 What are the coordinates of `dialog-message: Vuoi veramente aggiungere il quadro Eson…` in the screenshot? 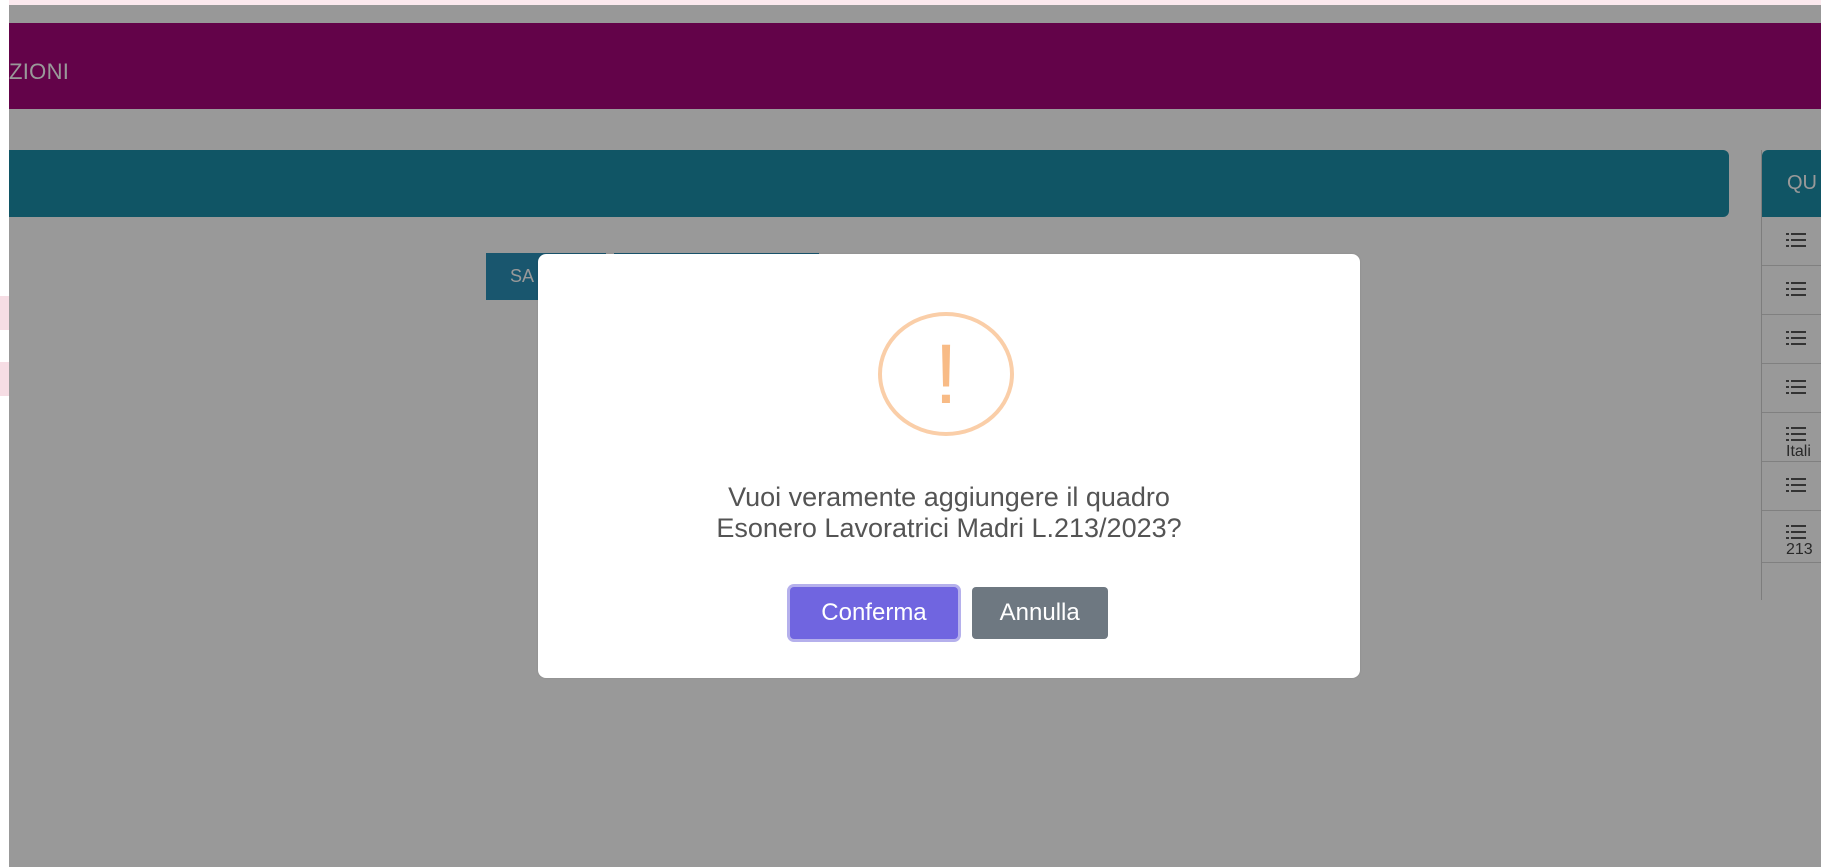 It's located at (949, 513).